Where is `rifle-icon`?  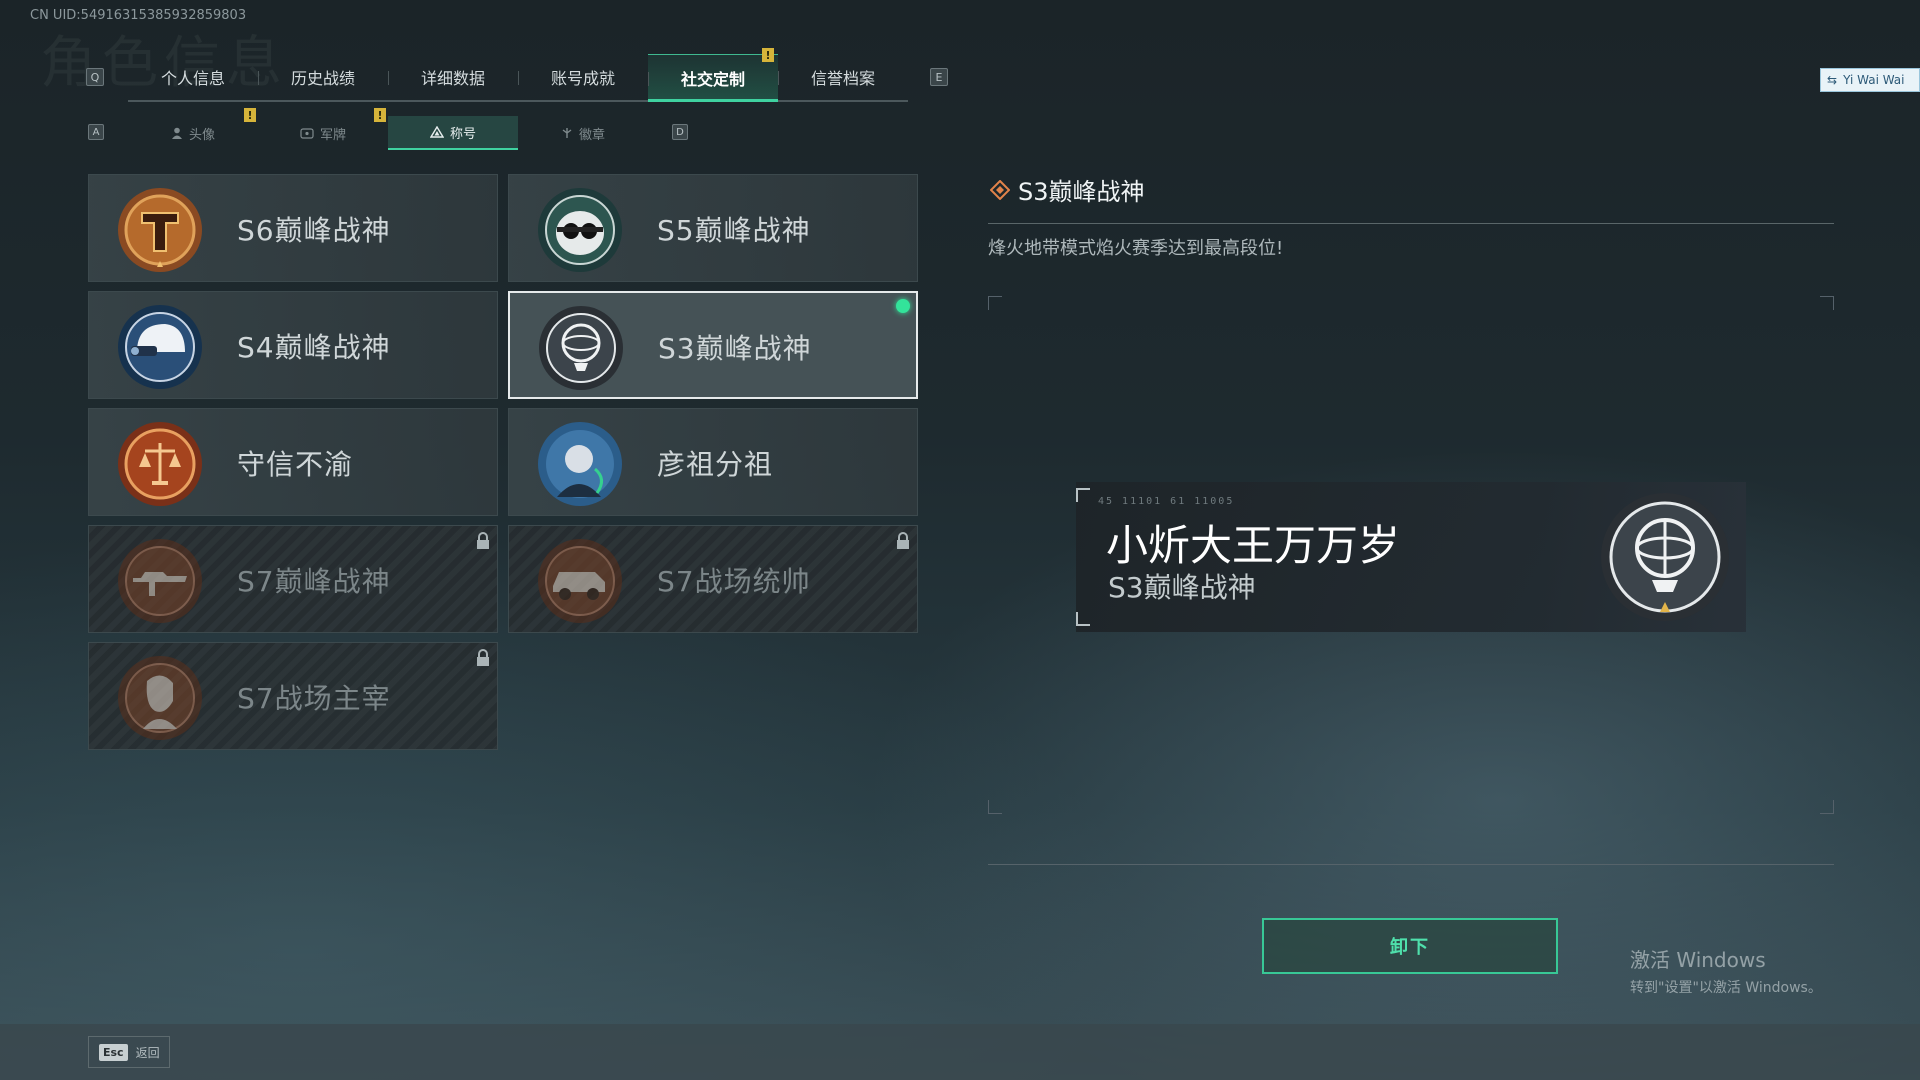 rifle-icon is located at coordinates (160, 581).